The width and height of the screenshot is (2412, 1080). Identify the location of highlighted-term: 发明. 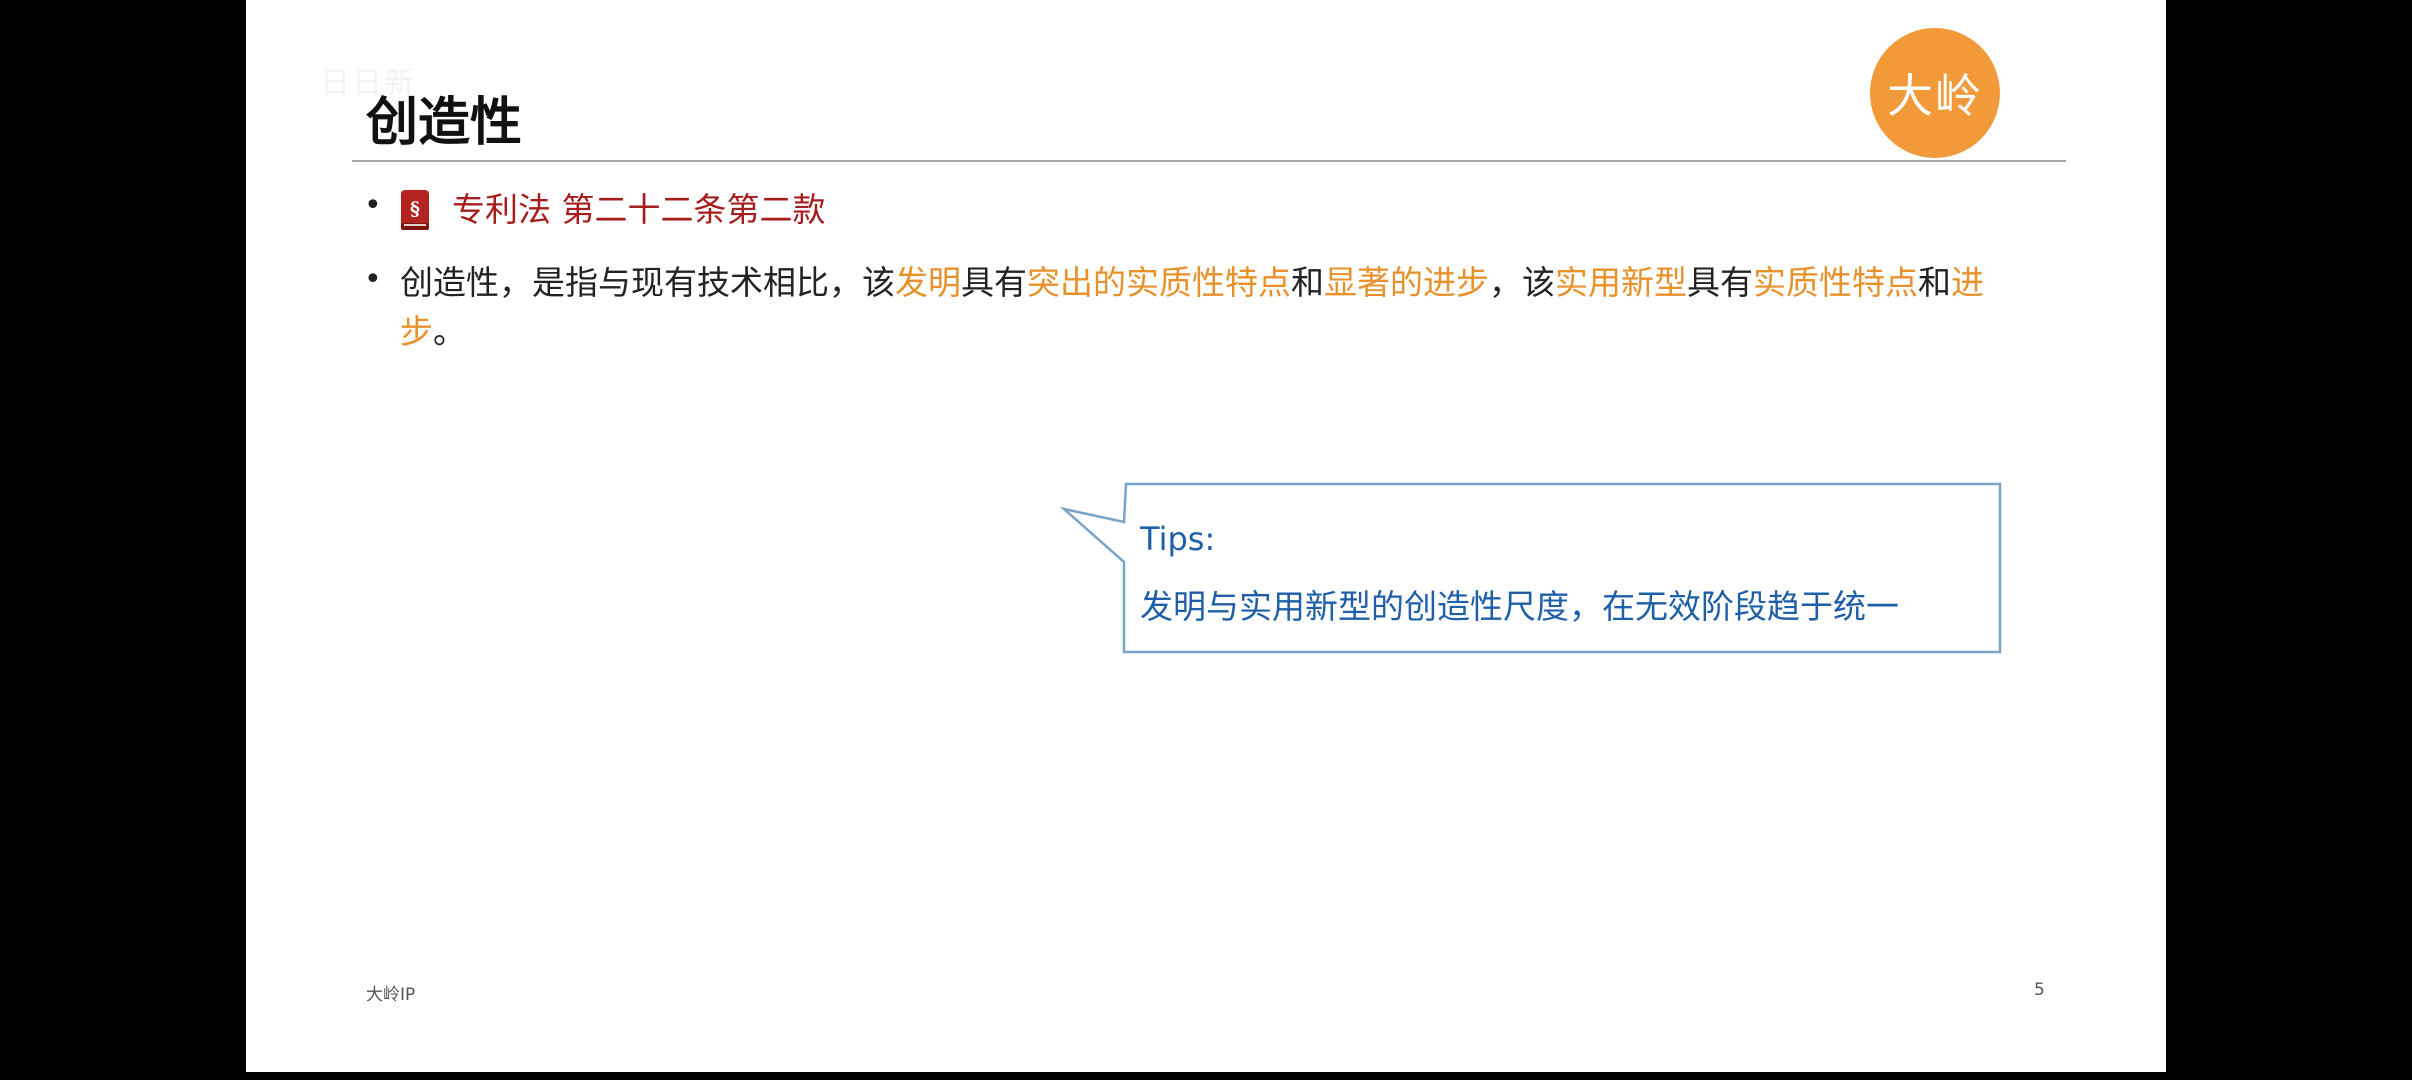
(928, 282).